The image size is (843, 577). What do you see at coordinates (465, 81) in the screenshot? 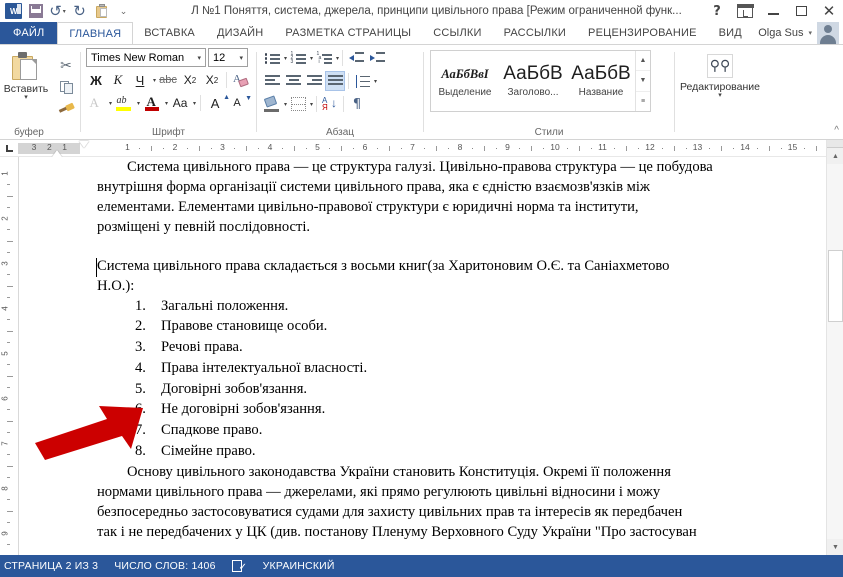
I see `style-item-emphasis: АаБбВвI Выделение` at bounding box center [465, 81].